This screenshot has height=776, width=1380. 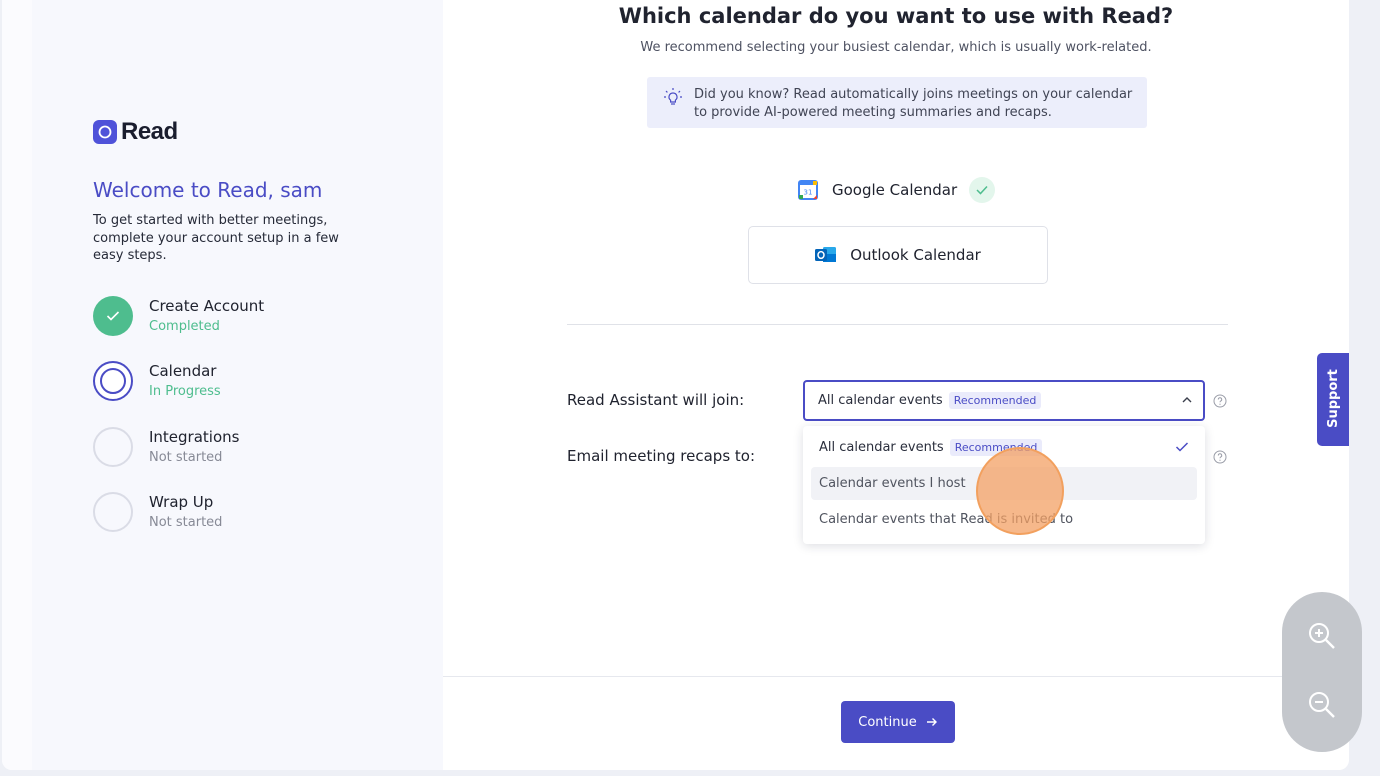 I want to click on step-wrap-up: Wrap Up Not started, so click(x=157, y=512).